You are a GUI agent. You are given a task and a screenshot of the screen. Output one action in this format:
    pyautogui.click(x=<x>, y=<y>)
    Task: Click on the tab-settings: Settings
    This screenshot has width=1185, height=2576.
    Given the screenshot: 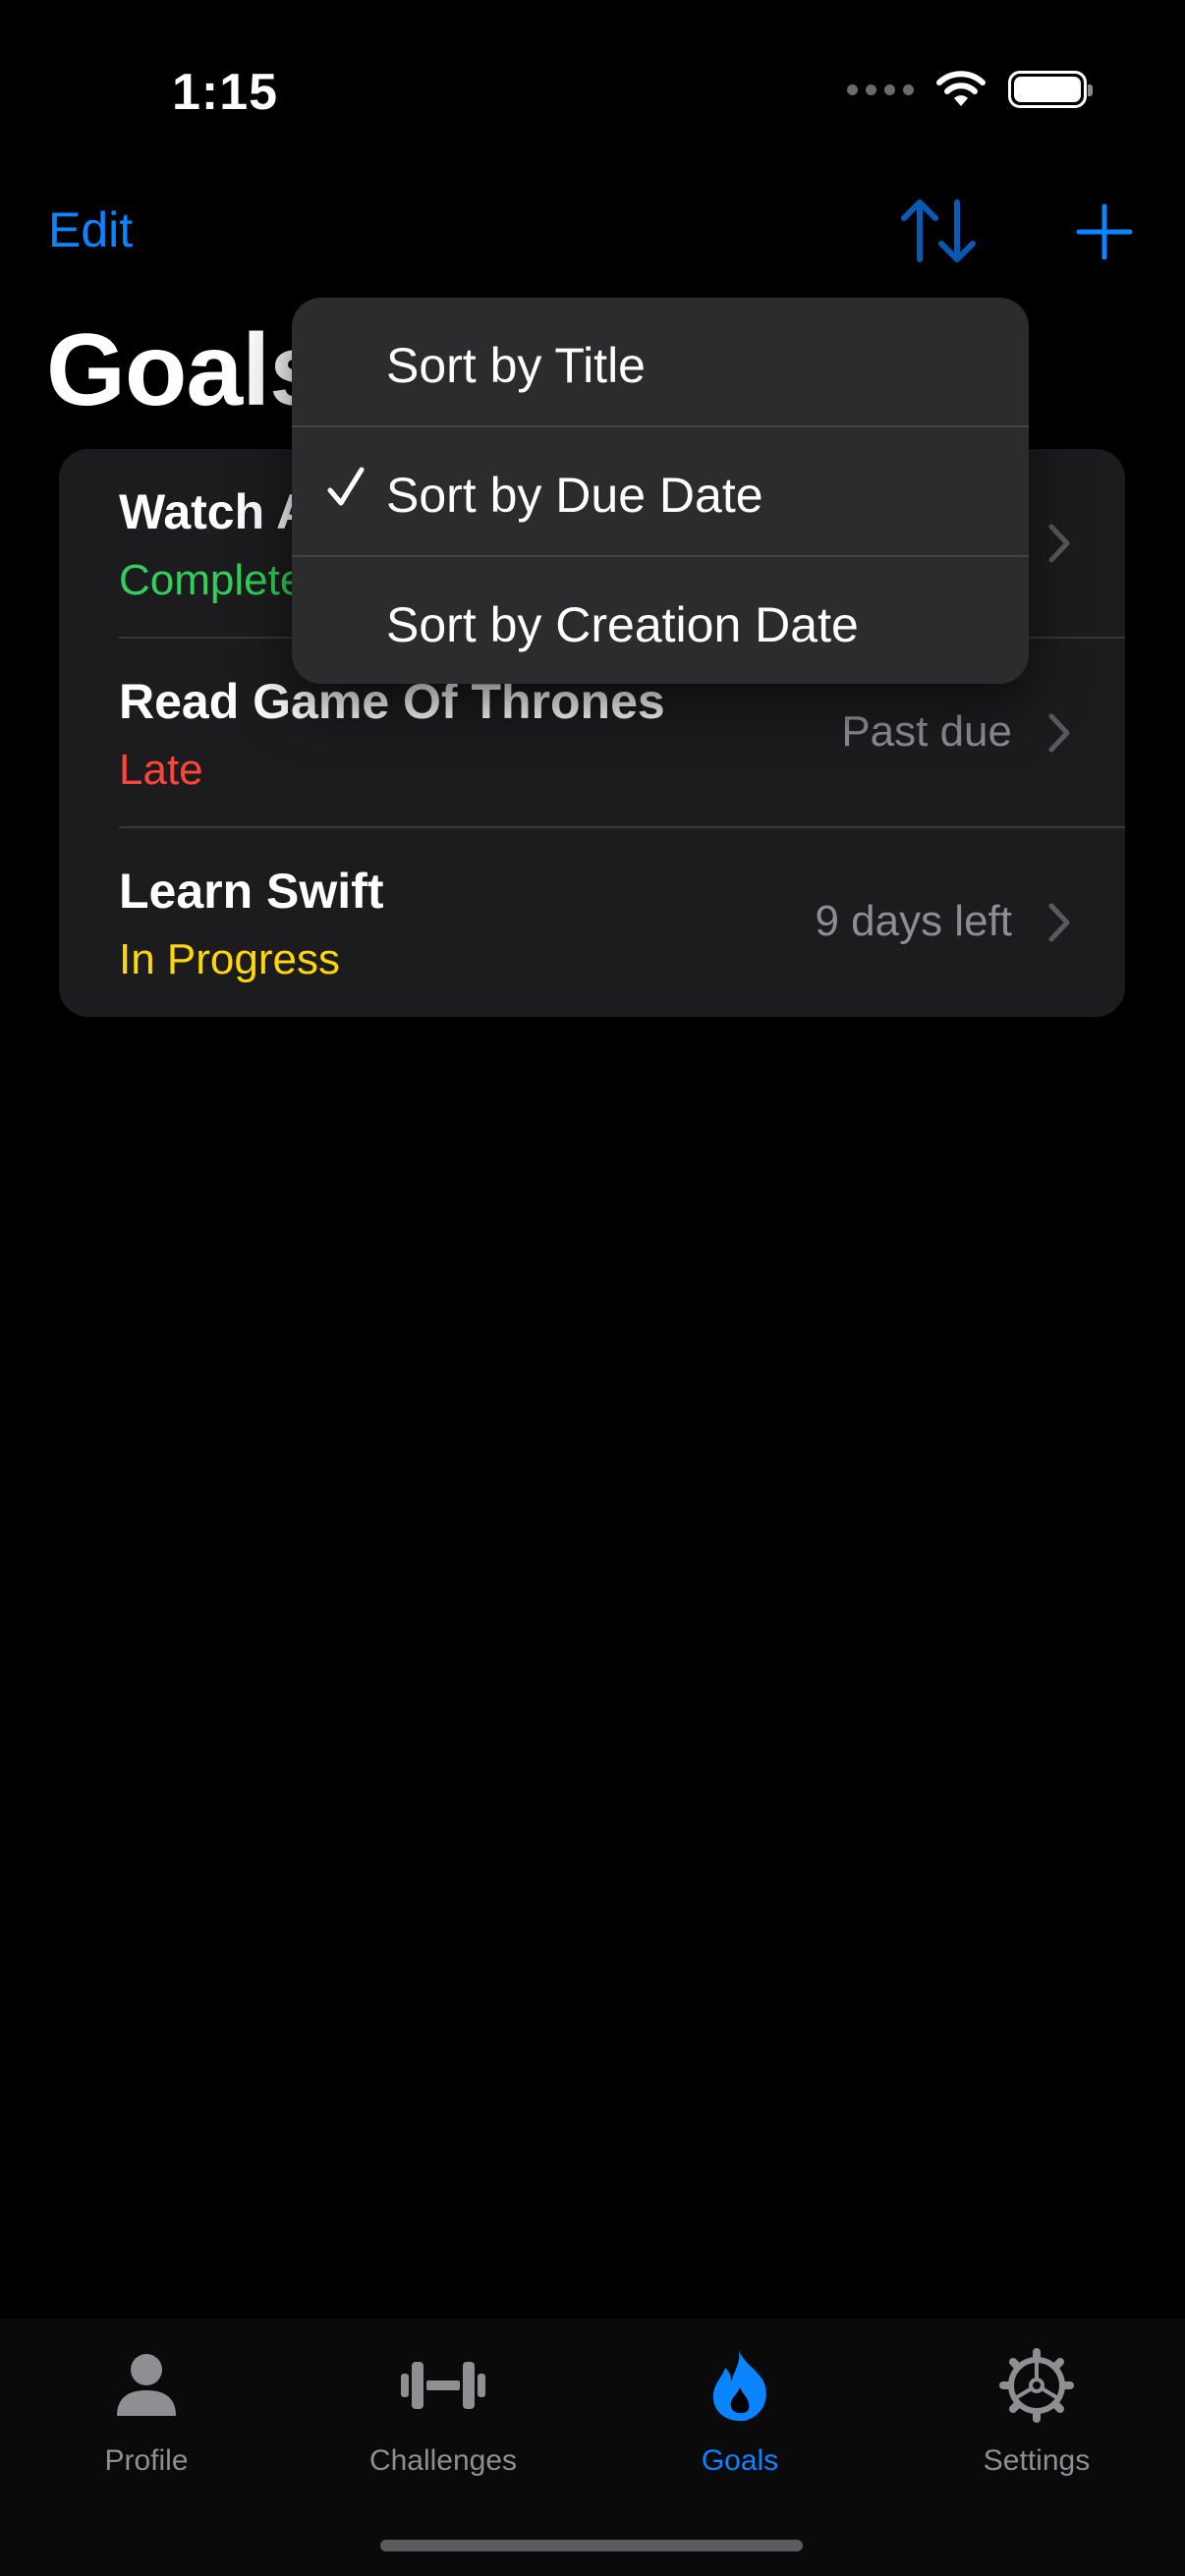 What is the action you would take?
    pyautogui.click(x=1037, y=2412)
    